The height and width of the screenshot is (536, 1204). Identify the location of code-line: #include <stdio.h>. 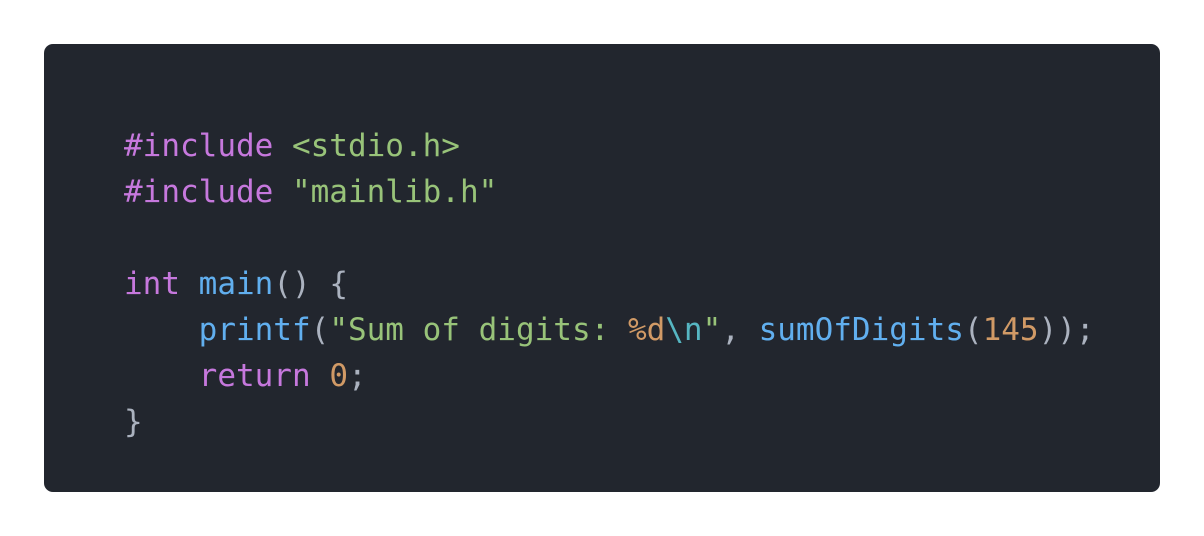
(642, 146).